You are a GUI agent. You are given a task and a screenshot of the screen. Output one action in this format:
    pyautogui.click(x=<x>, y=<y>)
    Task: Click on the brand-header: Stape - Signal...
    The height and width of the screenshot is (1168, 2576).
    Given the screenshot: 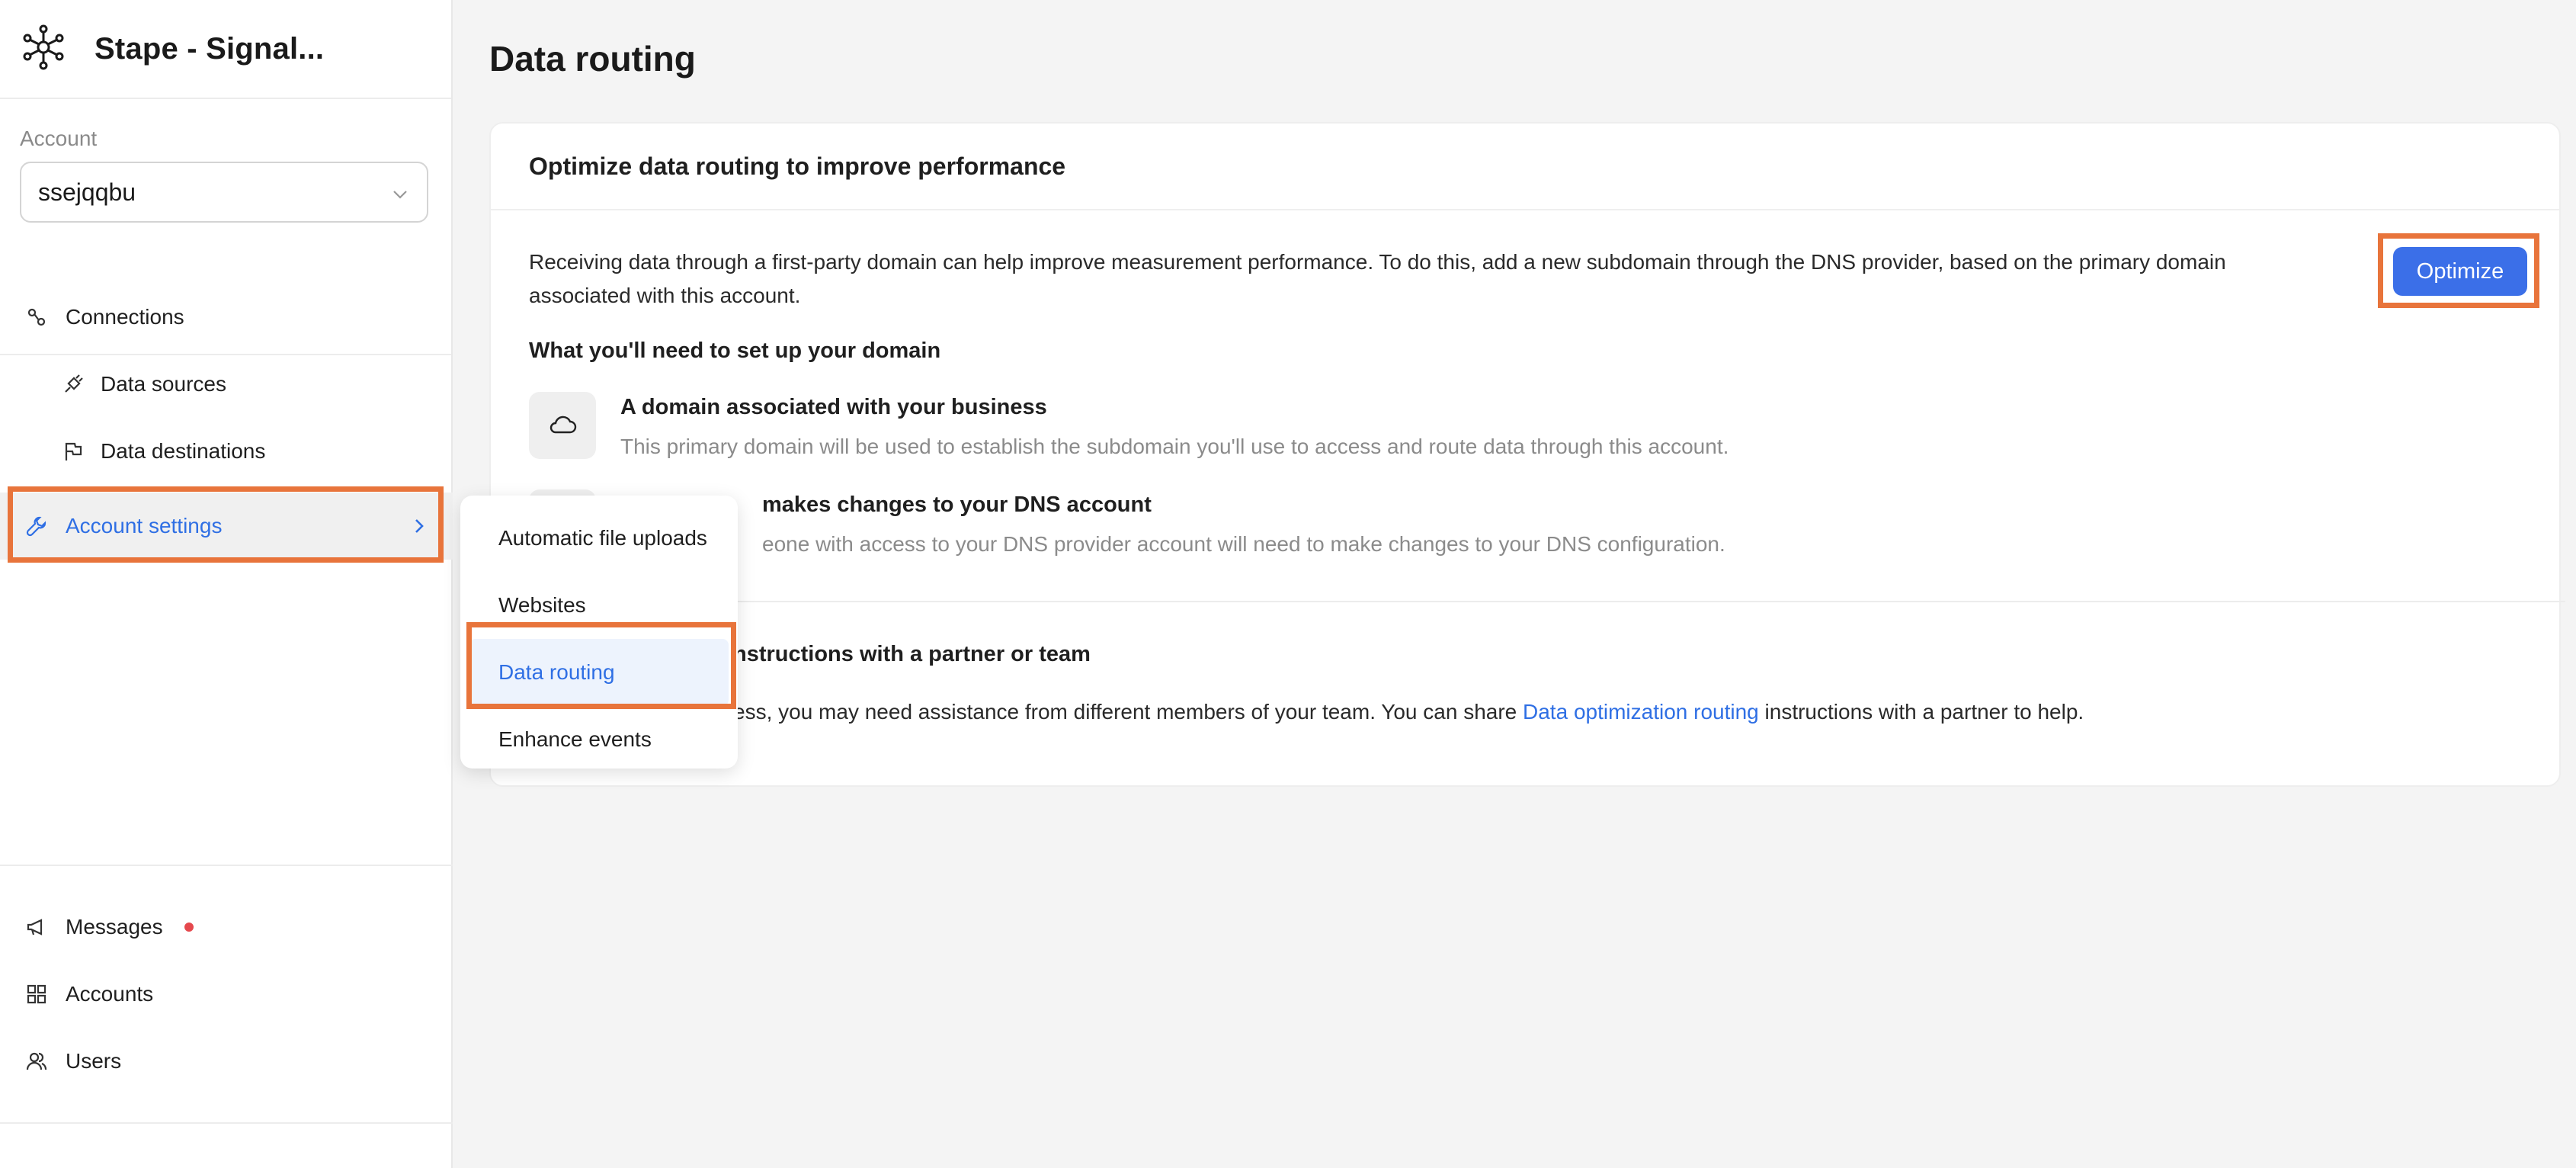 What is the action you would take?
    pyautogui.click(x=225, y=50)
    